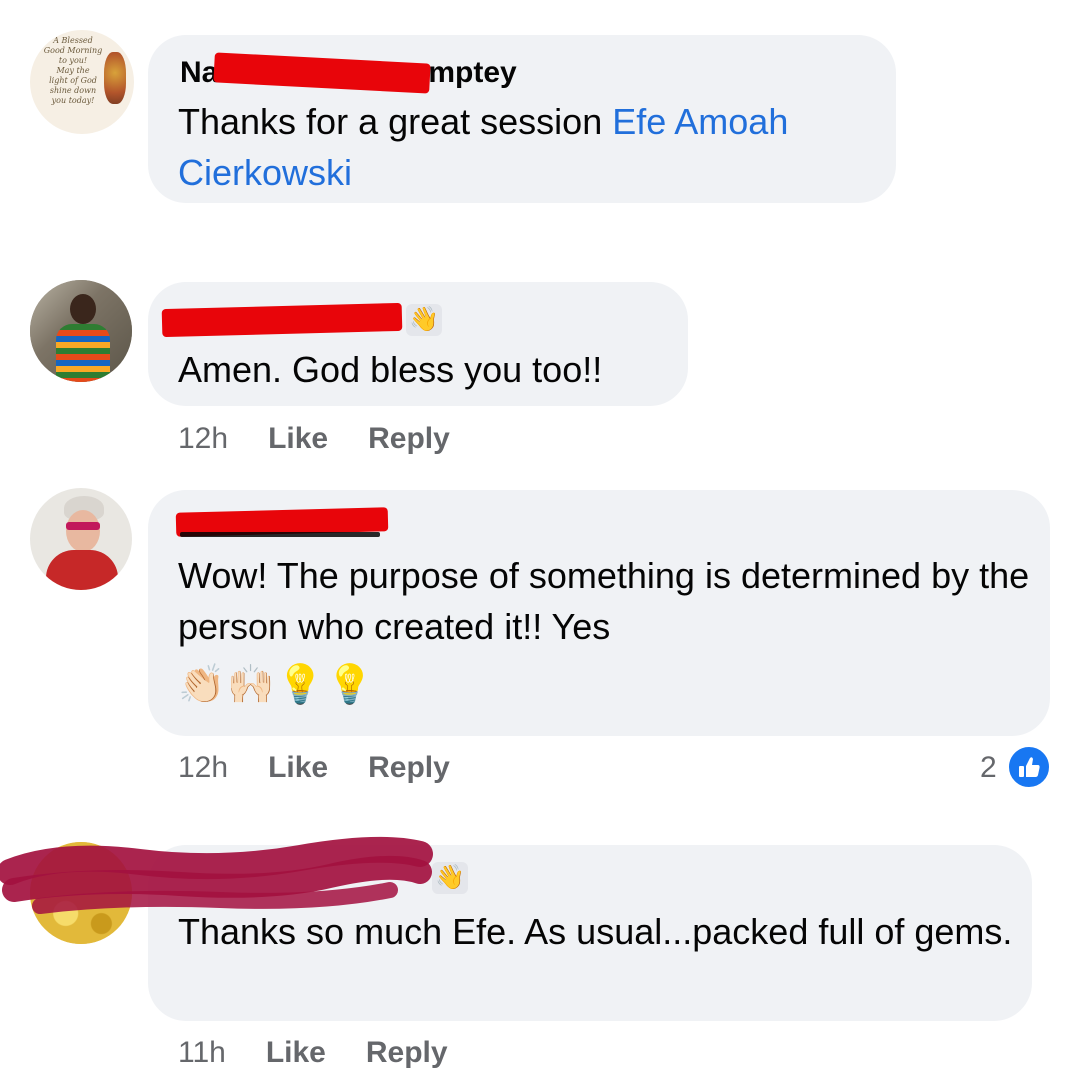 This screenshot has height=1080, width=1080. Describe the element at coordinates (277, 685) in the screenshot. I see `comment-emoji: 👏🏻🙌🏻💡💡` at that location.